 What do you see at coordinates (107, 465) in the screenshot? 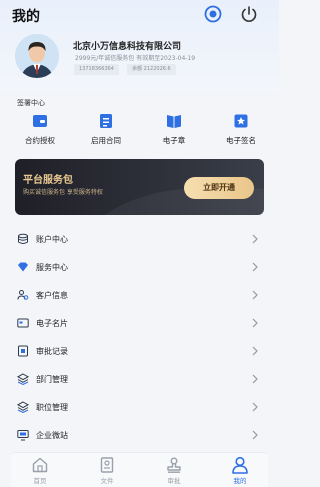
I see `file-icon` at bounding box center [107, 465].